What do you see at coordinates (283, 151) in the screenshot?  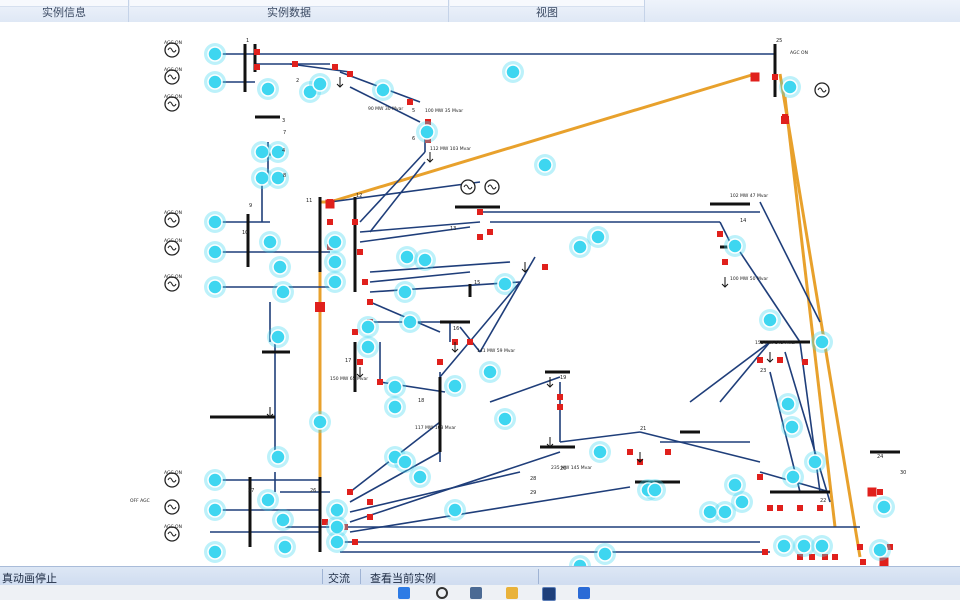 I see `bus-number-label: 4` at bounding box center [283, 151].